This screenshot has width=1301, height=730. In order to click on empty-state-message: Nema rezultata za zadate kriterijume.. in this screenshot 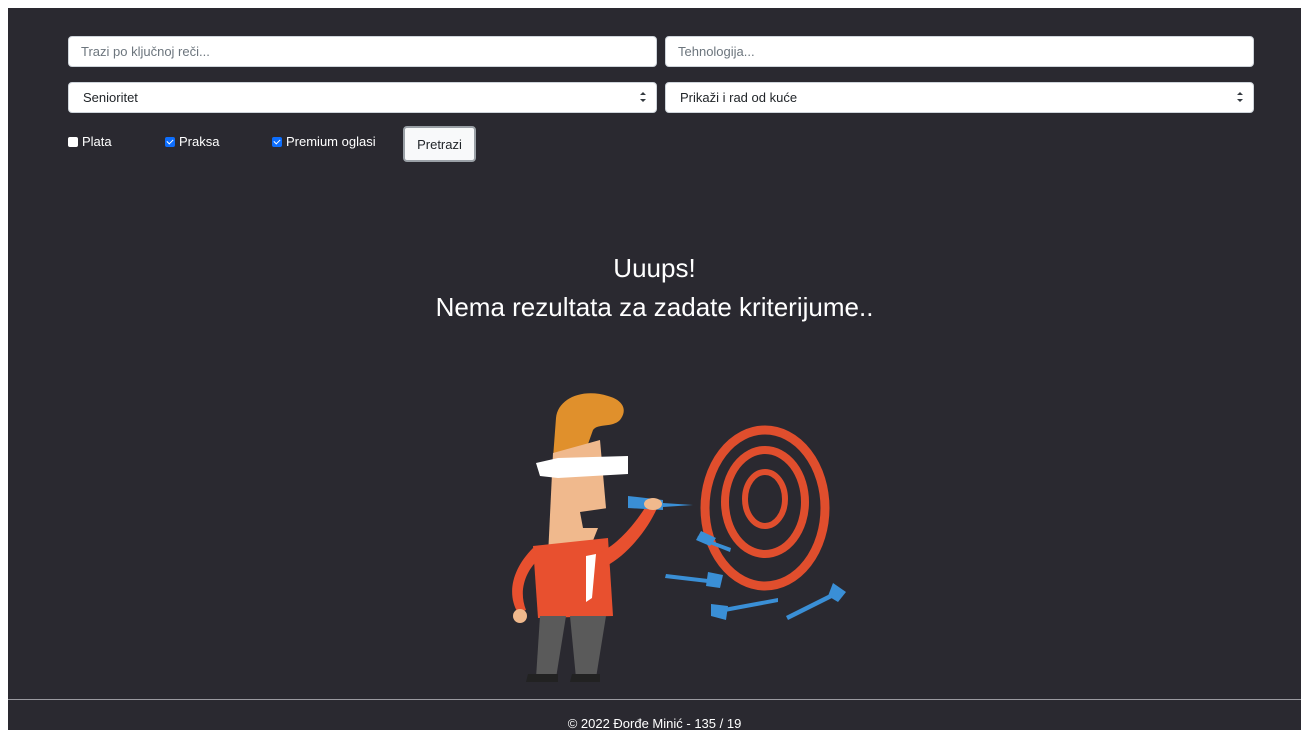, I will do `click(654, 307)`.